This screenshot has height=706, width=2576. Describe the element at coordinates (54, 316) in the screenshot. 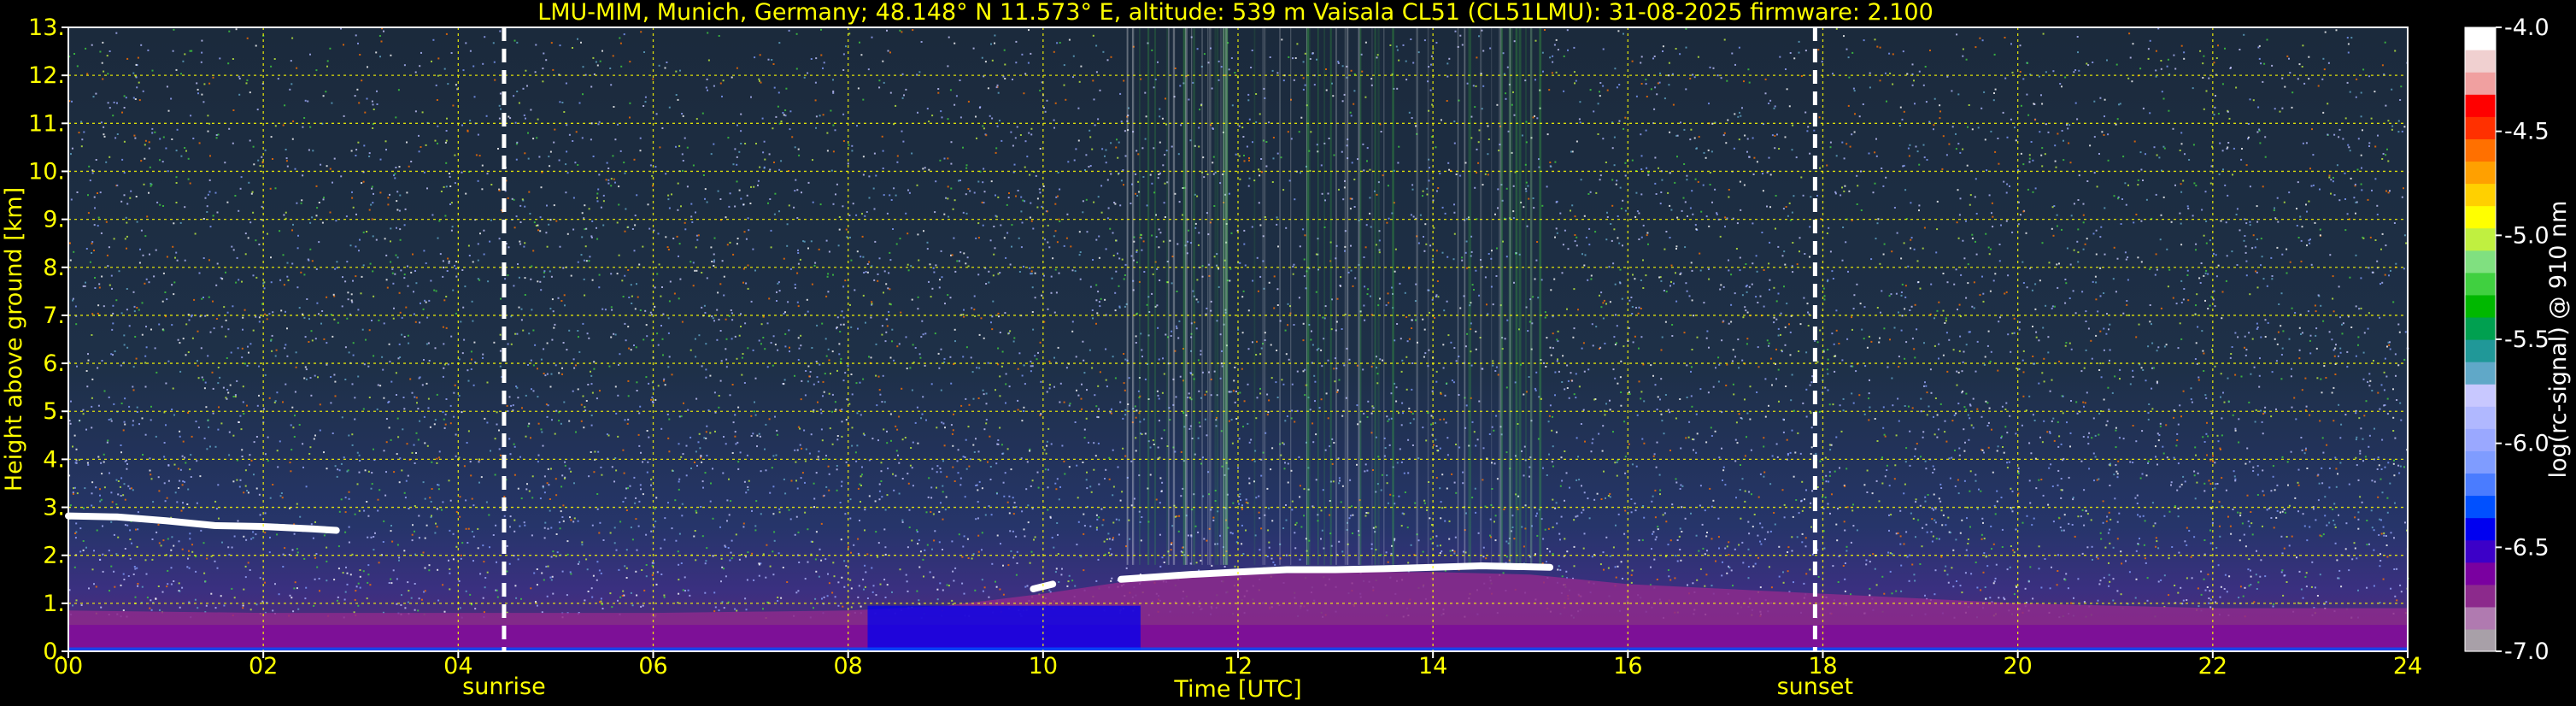

I see `y-tick-label: 7.` at that location.